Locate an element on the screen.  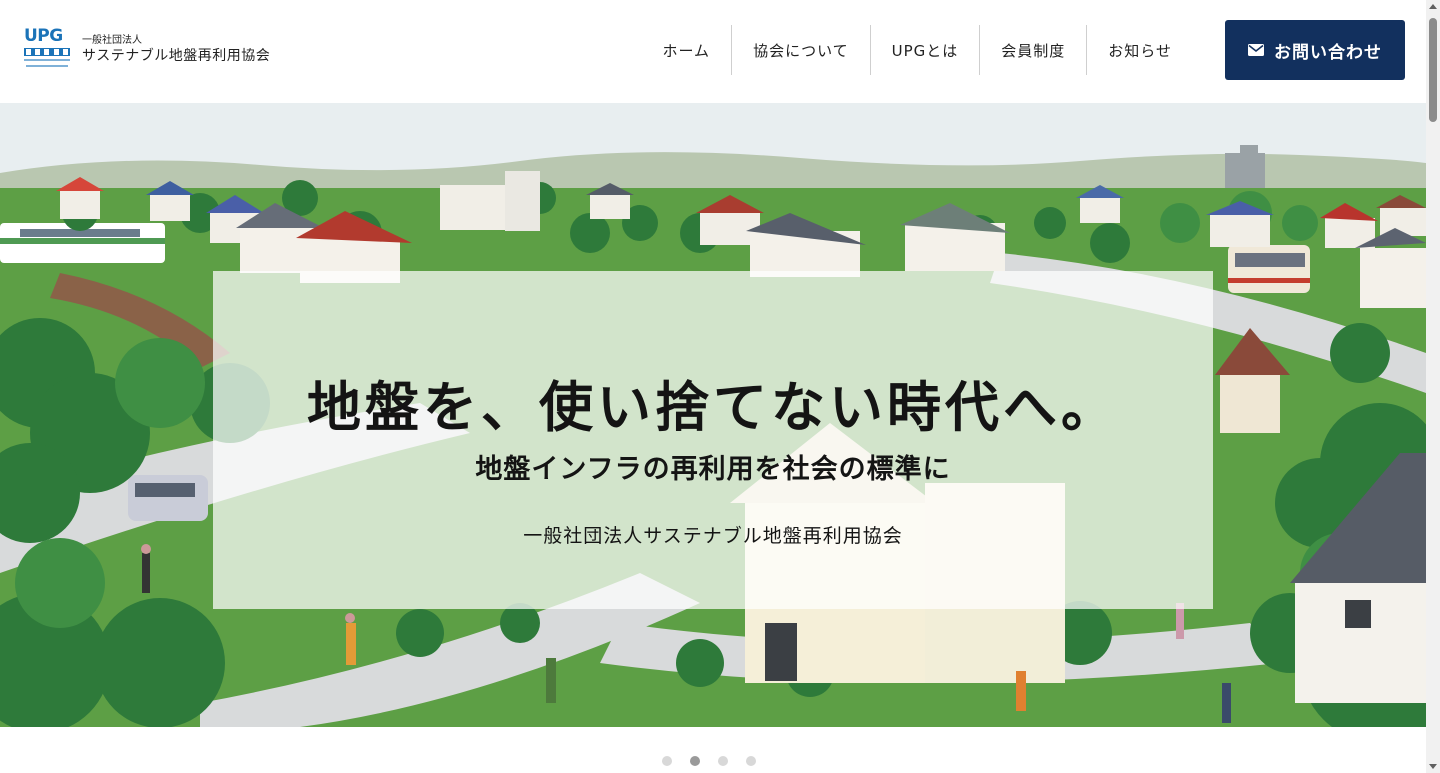
nav-item-news: お知らせ is located at coordinates (1139, 50).